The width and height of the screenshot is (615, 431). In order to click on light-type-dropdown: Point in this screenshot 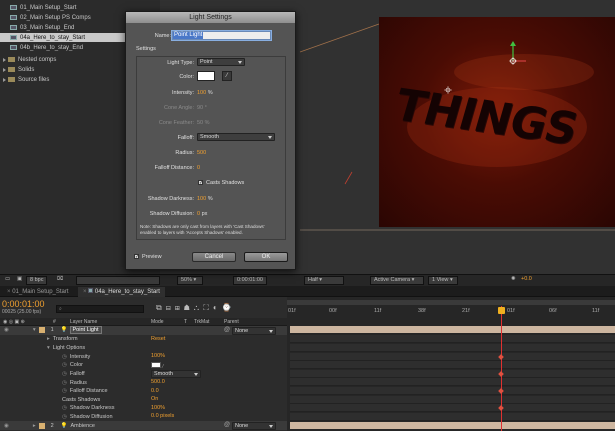, I will do `click(221, 62)`.